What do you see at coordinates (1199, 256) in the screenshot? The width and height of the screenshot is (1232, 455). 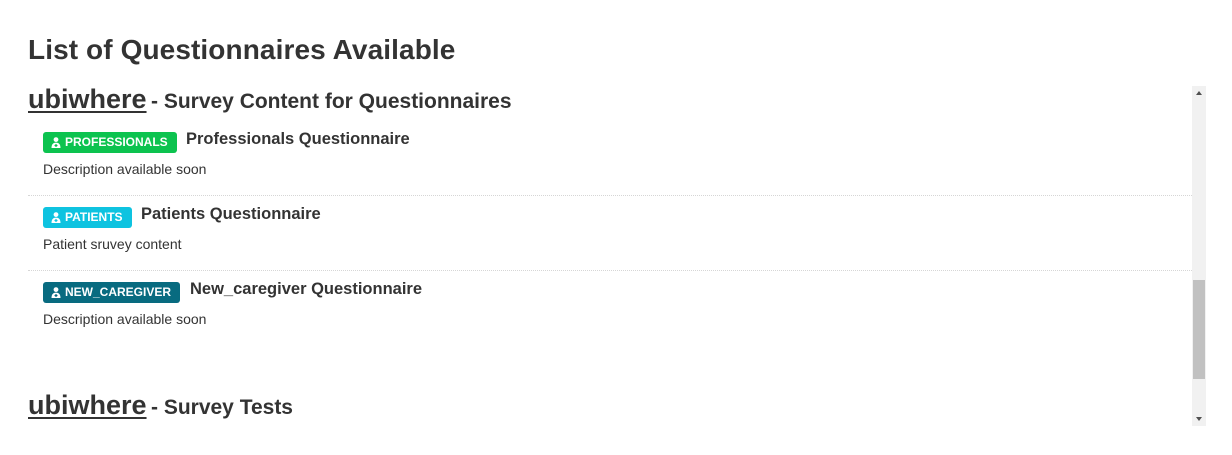 I see `vertical-scrollbar` at bounding box center [1199, 256].